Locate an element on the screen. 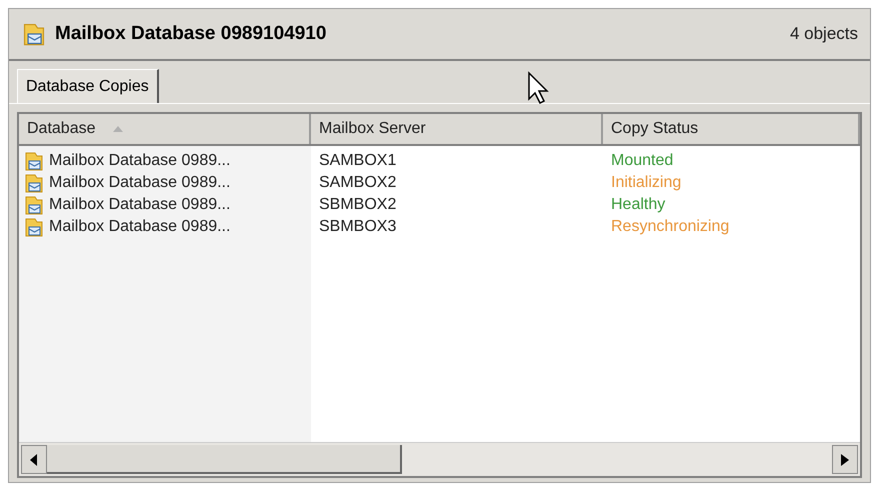  scroll-thumb is located at coordinates (224, 459).